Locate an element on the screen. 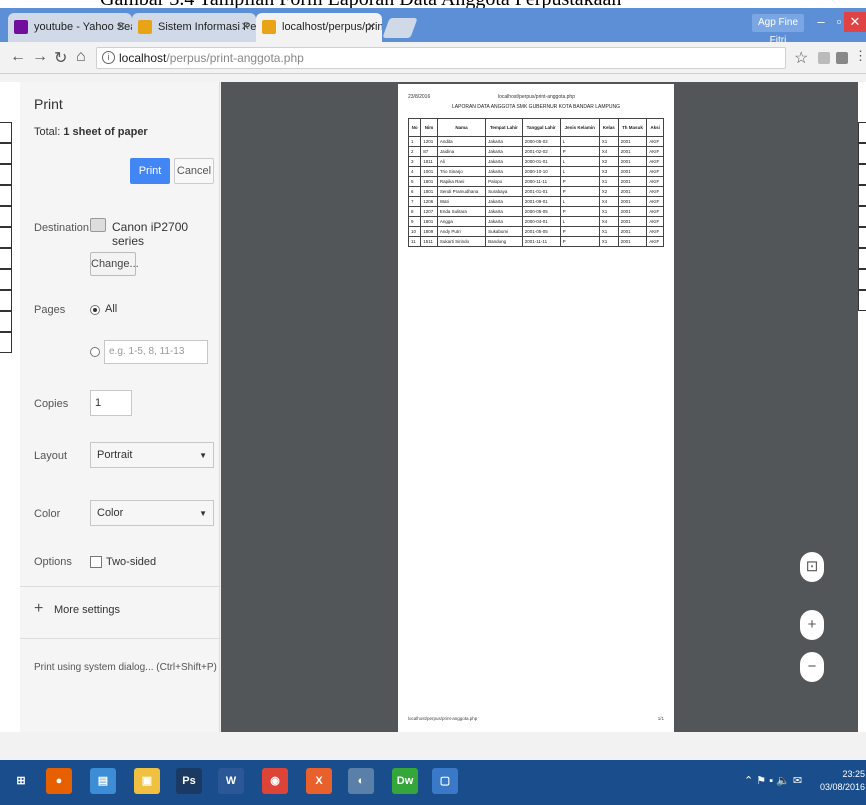 The width and height of the screenshot is (866, 805). table-cell: Rapika Rani is located at coordinates (461, 181).